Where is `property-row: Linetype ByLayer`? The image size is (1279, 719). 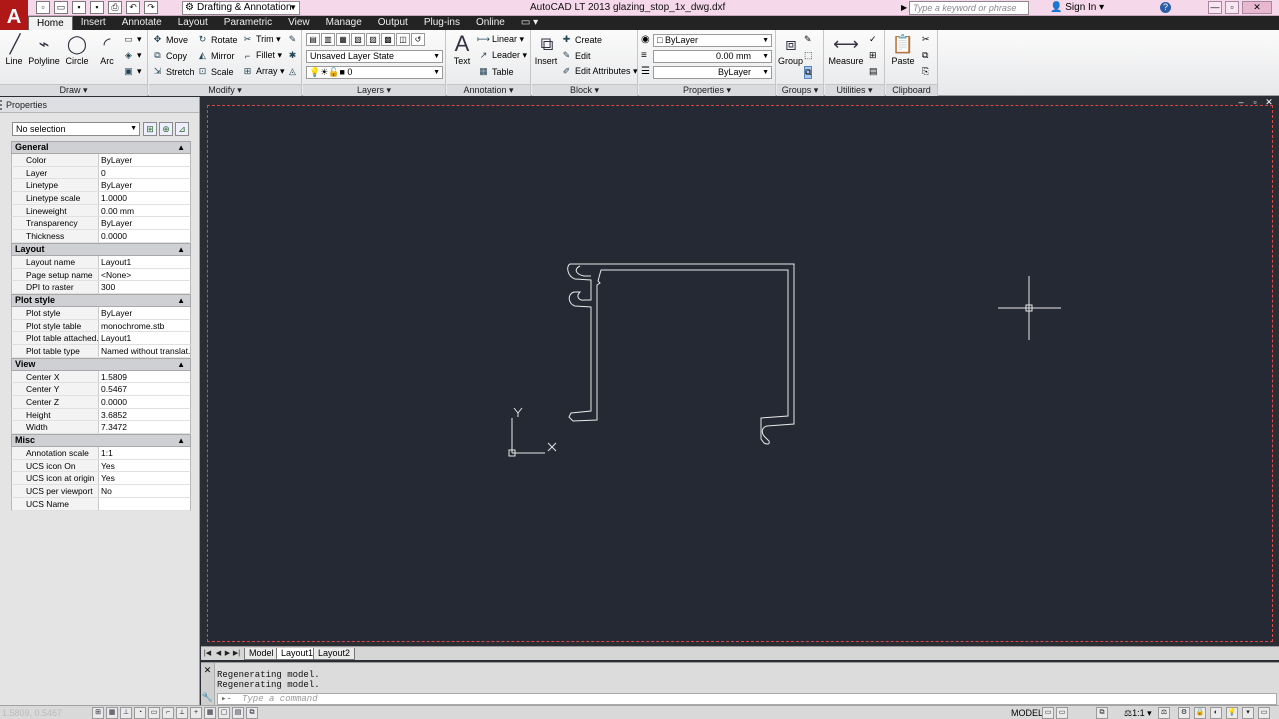 property-row: Linetype ByLayer is located at coordinates (101, 186).